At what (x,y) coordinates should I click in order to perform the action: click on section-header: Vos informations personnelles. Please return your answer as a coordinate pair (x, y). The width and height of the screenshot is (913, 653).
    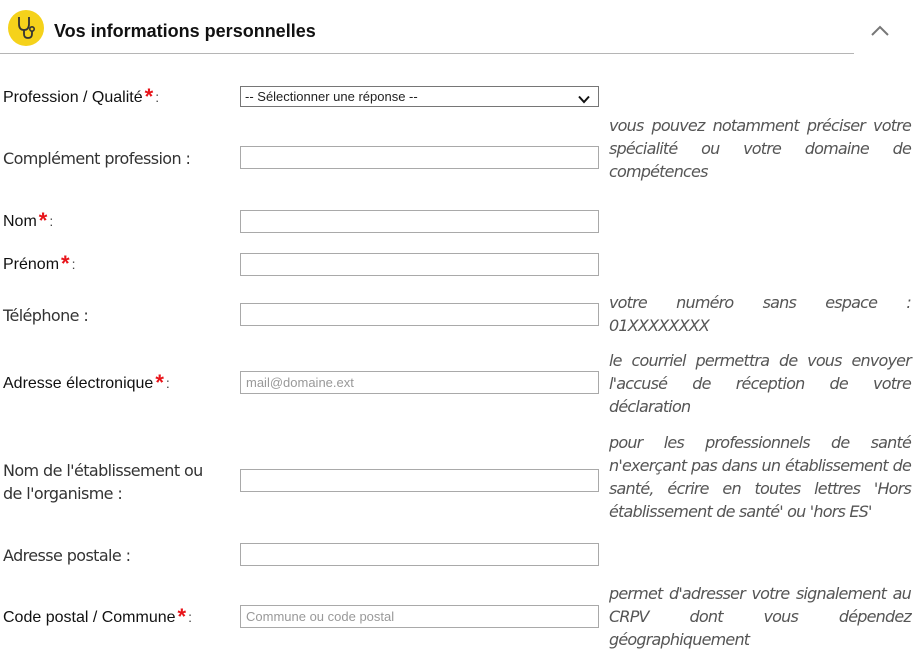
    Looking at the image, I should click on (456, 29).